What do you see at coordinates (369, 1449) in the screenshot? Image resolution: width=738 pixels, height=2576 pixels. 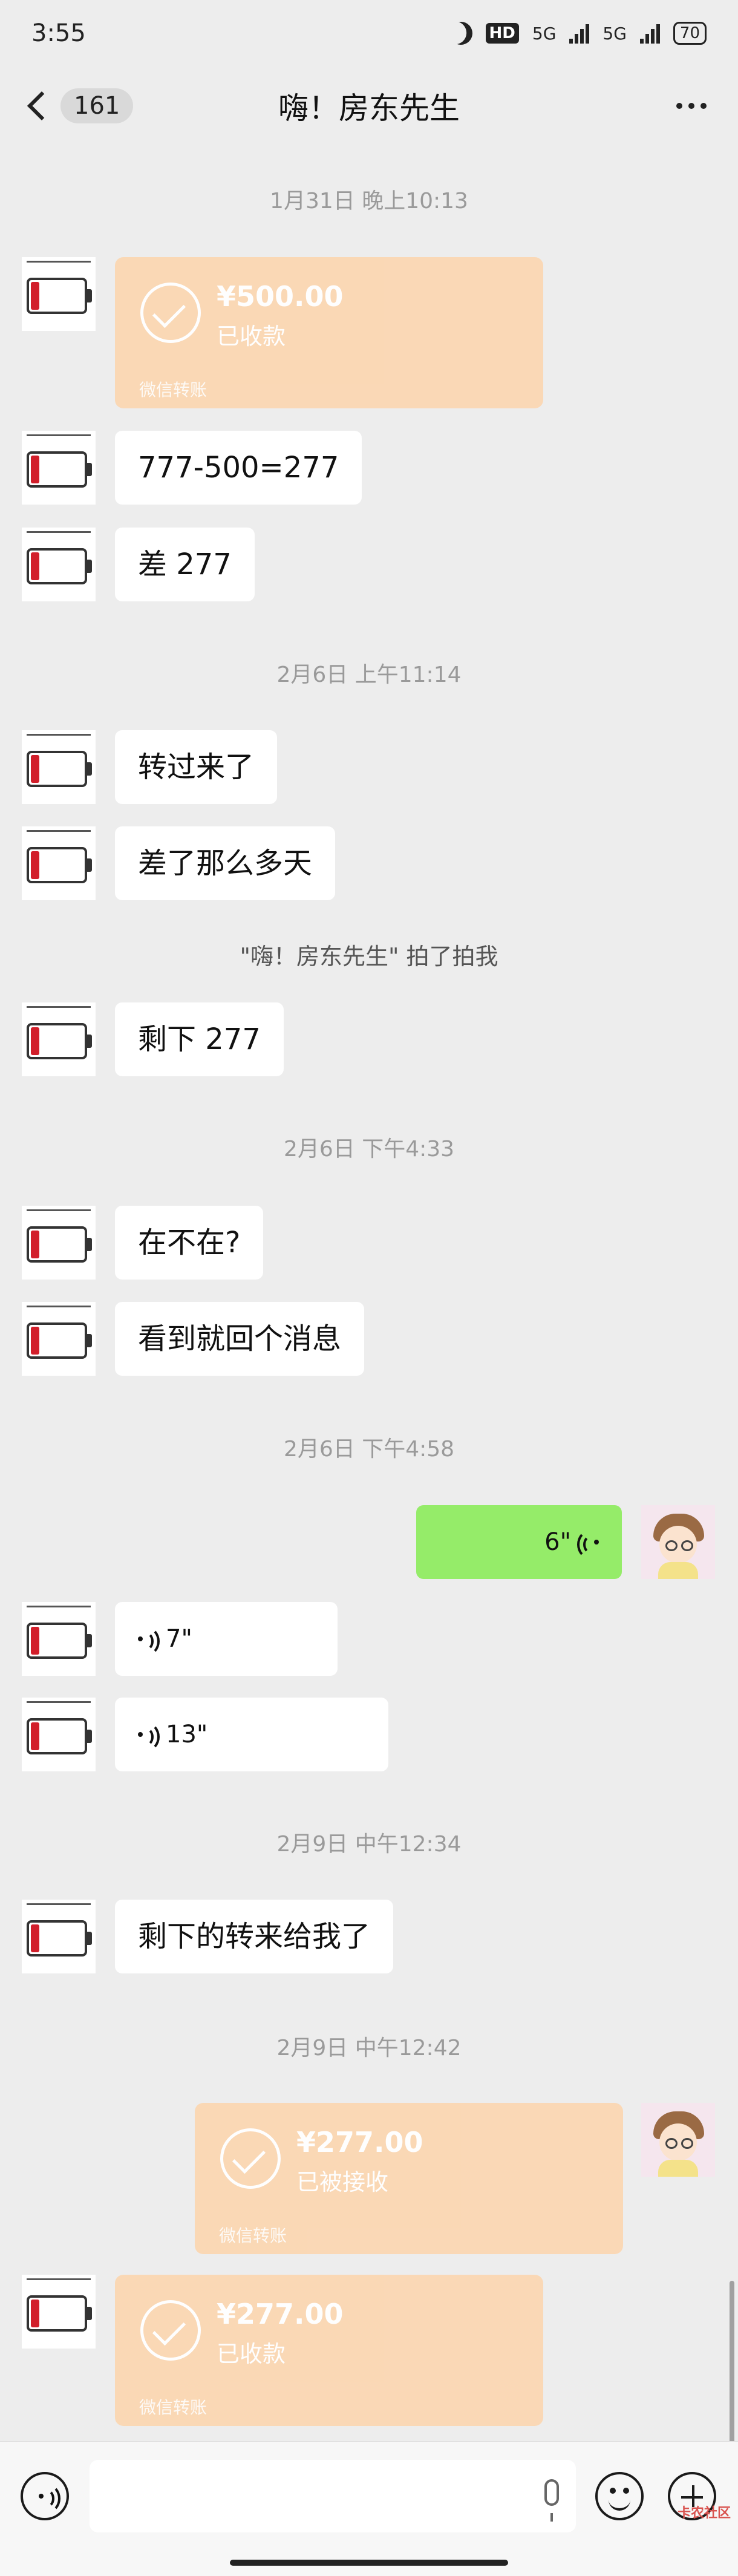 I see `timestamp: 2月6日 下午4:58` at bounding box center [369, 1449].